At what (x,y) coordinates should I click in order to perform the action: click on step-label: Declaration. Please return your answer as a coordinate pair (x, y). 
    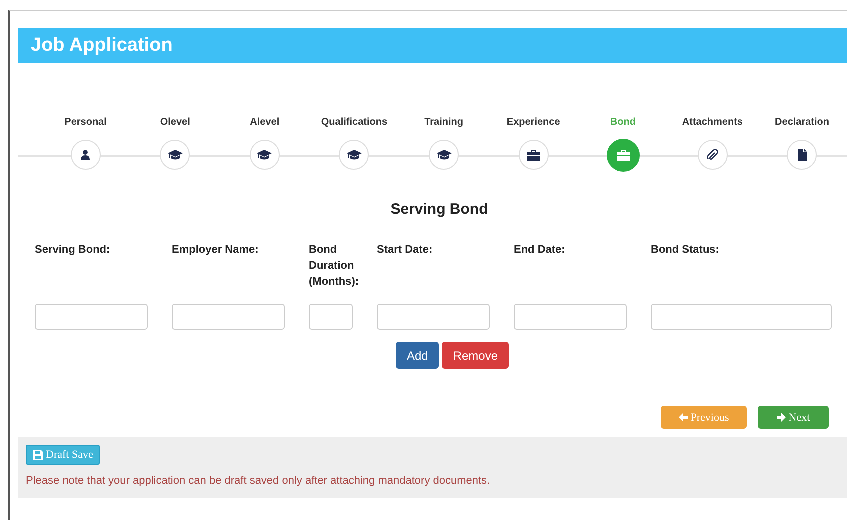
    Looking at the image, I should click on (802, 123).